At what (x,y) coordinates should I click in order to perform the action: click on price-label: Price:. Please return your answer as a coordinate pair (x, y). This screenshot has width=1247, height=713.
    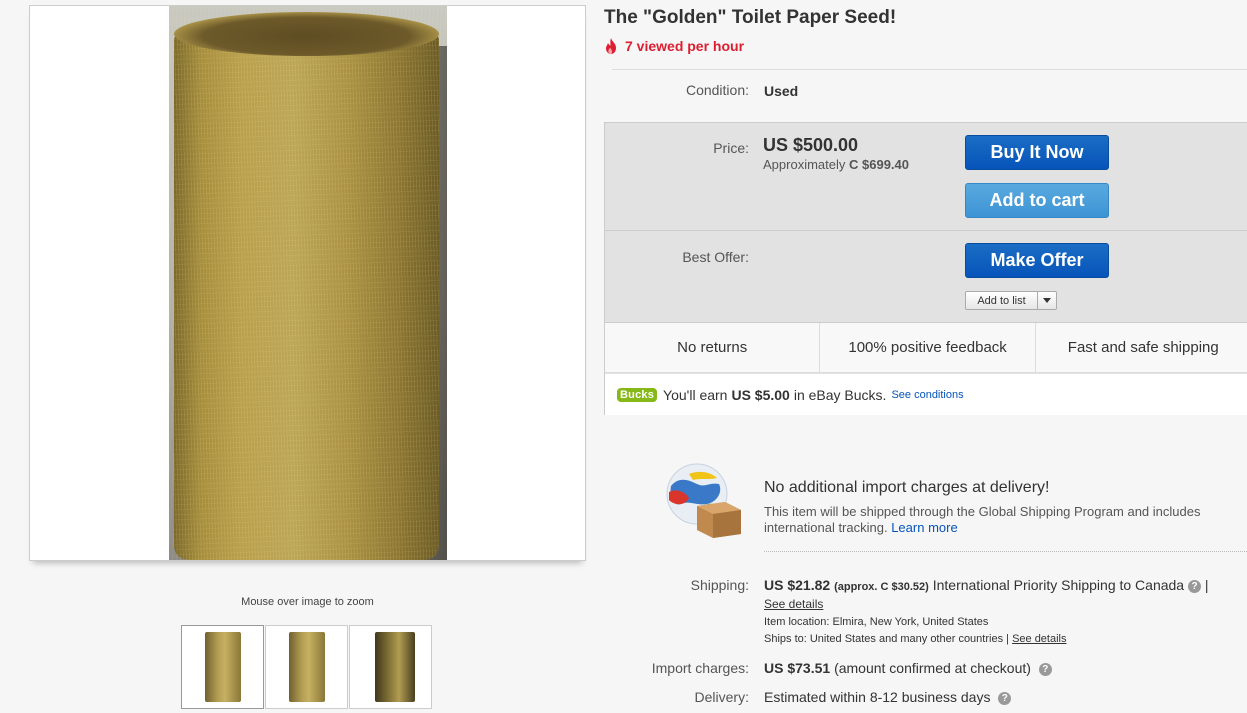
    Looking at the image, I should click on (731, 148).